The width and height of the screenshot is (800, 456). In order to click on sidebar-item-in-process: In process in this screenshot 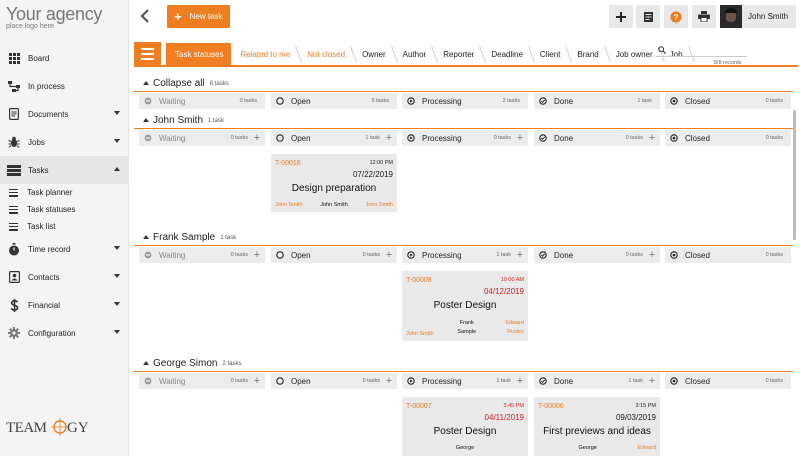, I will do `click(64, 86)`.